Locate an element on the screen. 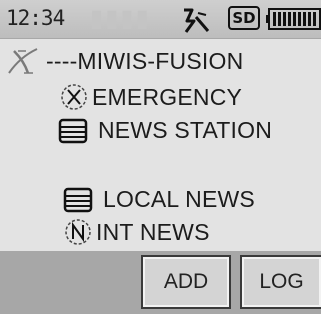 The image size is (321, 314). list-item: NEWS STATION is located at coordinates (165, 130).